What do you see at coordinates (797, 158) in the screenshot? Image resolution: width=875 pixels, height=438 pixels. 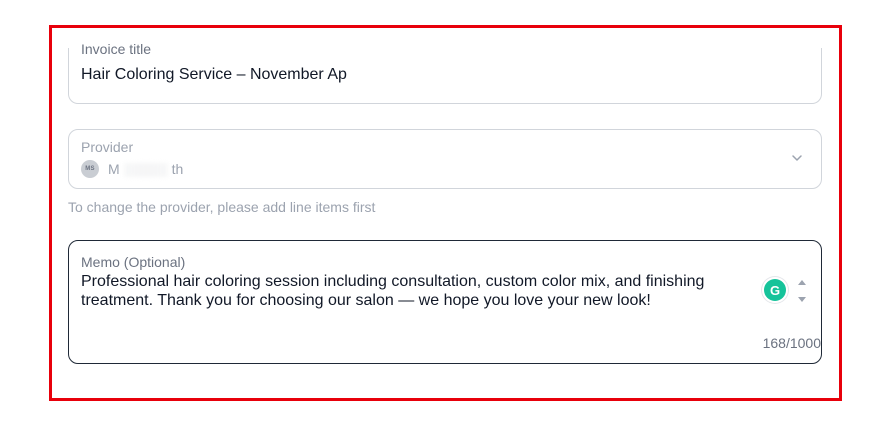 I see `chevron-down-icon` at bounding box center [797, 158].